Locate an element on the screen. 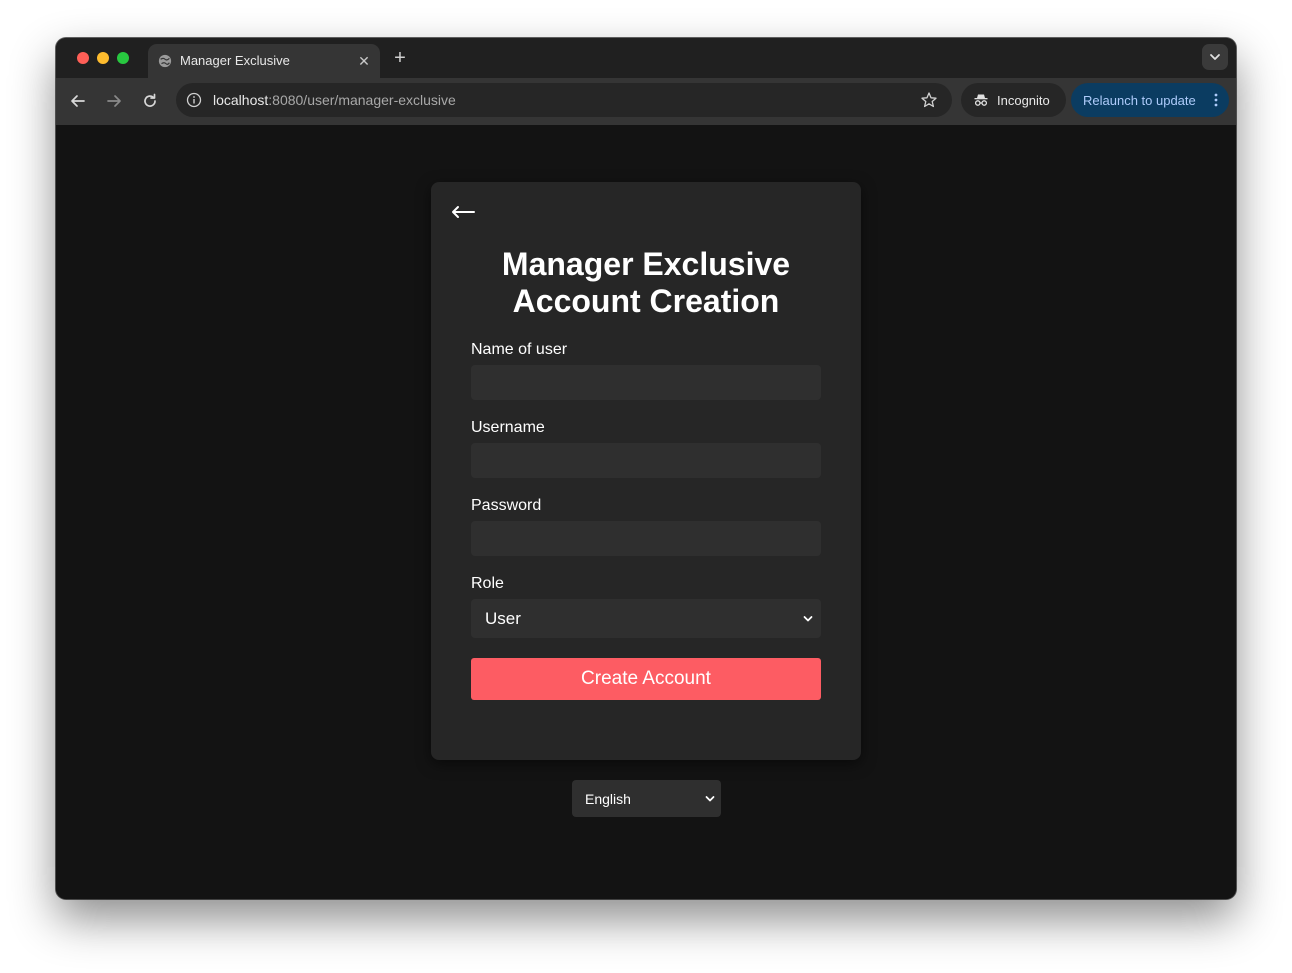  more-vert-icon is located at coordinates (1216, 100).